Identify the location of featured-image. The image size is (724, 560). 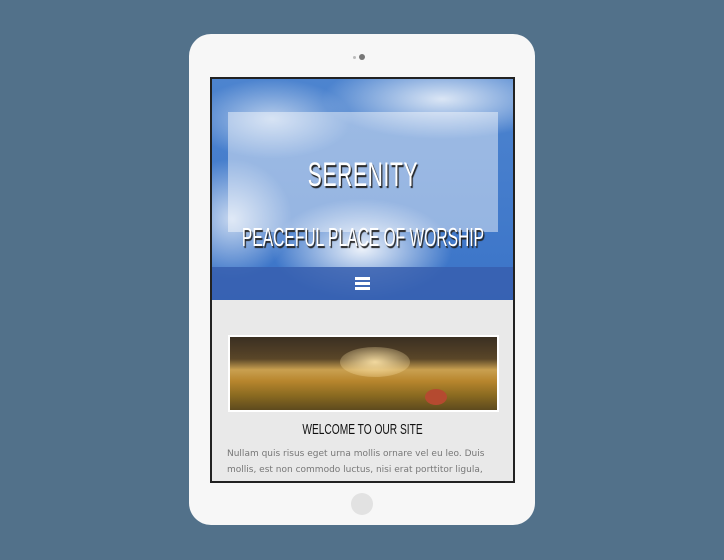
(363, 373).